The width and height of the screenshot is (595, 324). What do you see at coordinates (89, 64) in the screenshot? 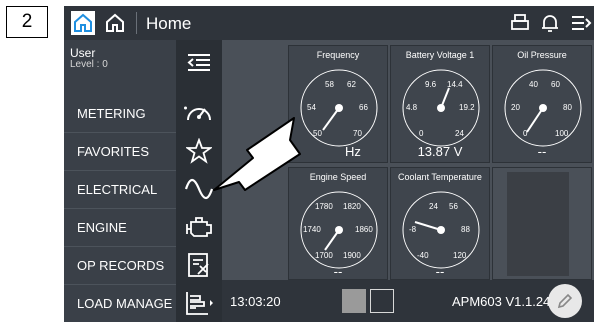
I see `user-level: Level : 0` at bounding box center [89, 64].